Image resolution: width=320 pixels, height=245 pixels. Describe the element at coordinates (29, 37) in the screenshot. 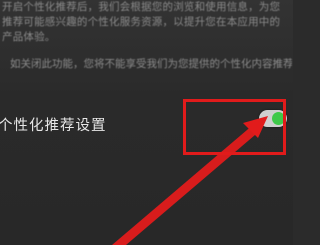

I see `description-line: 产品体验。` at that location.